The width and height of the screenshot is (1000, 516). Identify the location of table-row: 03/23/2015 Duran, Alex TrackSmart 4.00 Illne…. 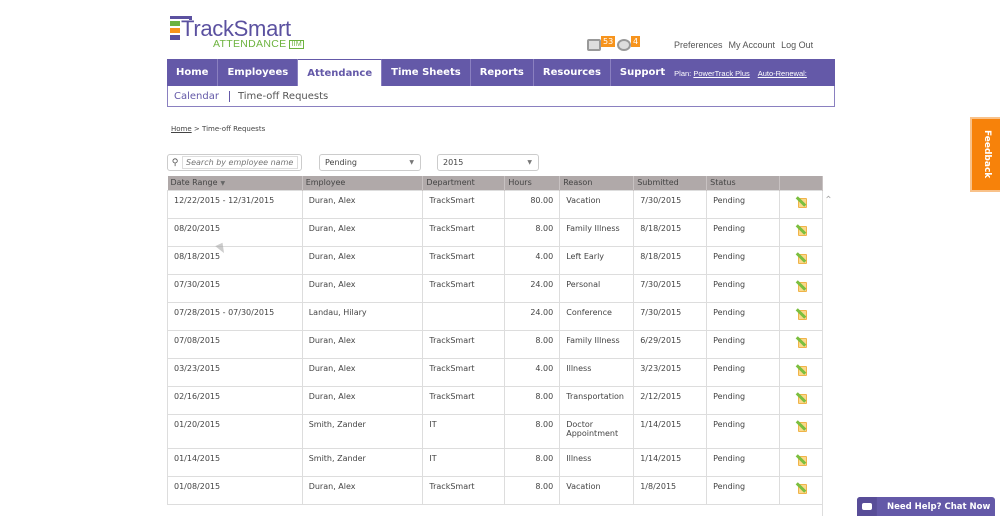
(495, 372).